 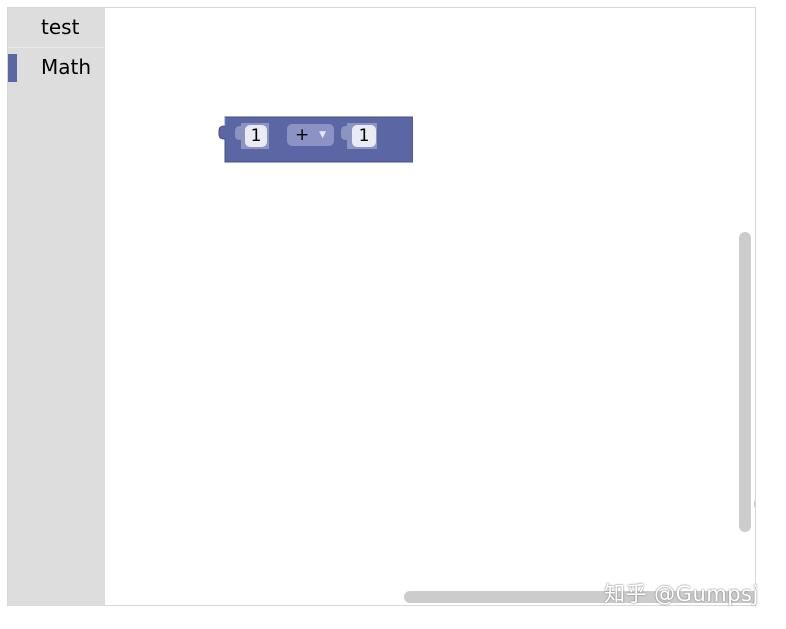 What do you see at coordinates (12, 68) in the screenshot?
I see `category-color-marker` at bounding box center [12, 68].